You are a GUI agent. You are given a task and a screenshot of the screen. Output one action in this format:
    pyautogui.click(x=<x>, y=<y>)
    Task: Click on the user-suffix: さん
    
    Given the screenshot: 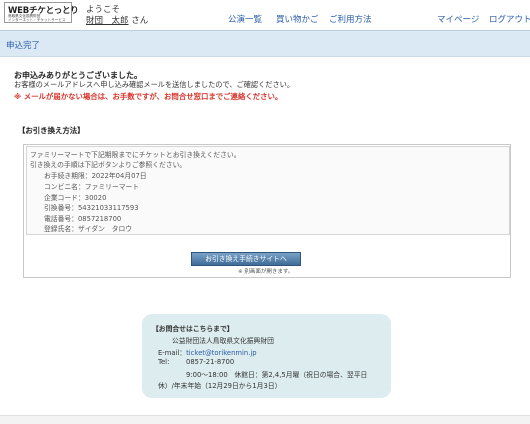 What is the action you would take?
    pyautogui.click(x=140, y=21)
    